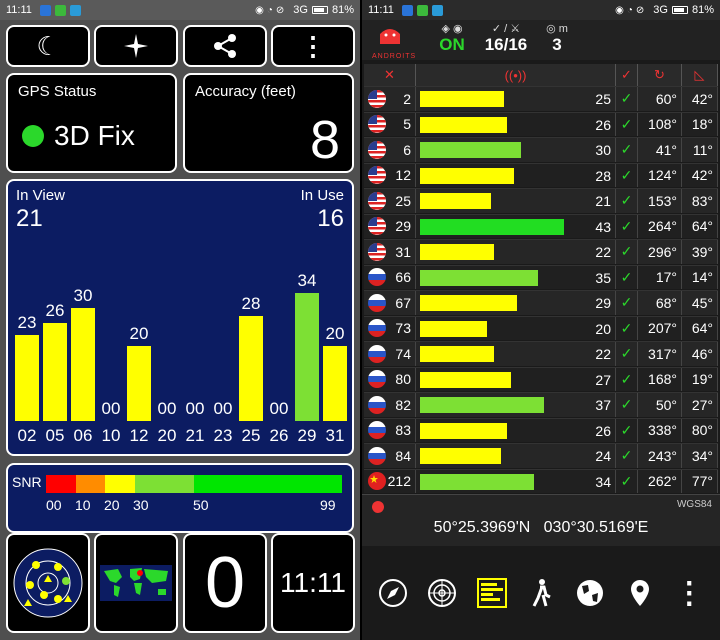 The width and height of the screenshot is (720, 640). What do you see at coordinates (300, 10) in the screenshot?
I see `network-label: 3G` at bounding box center [300, 10].